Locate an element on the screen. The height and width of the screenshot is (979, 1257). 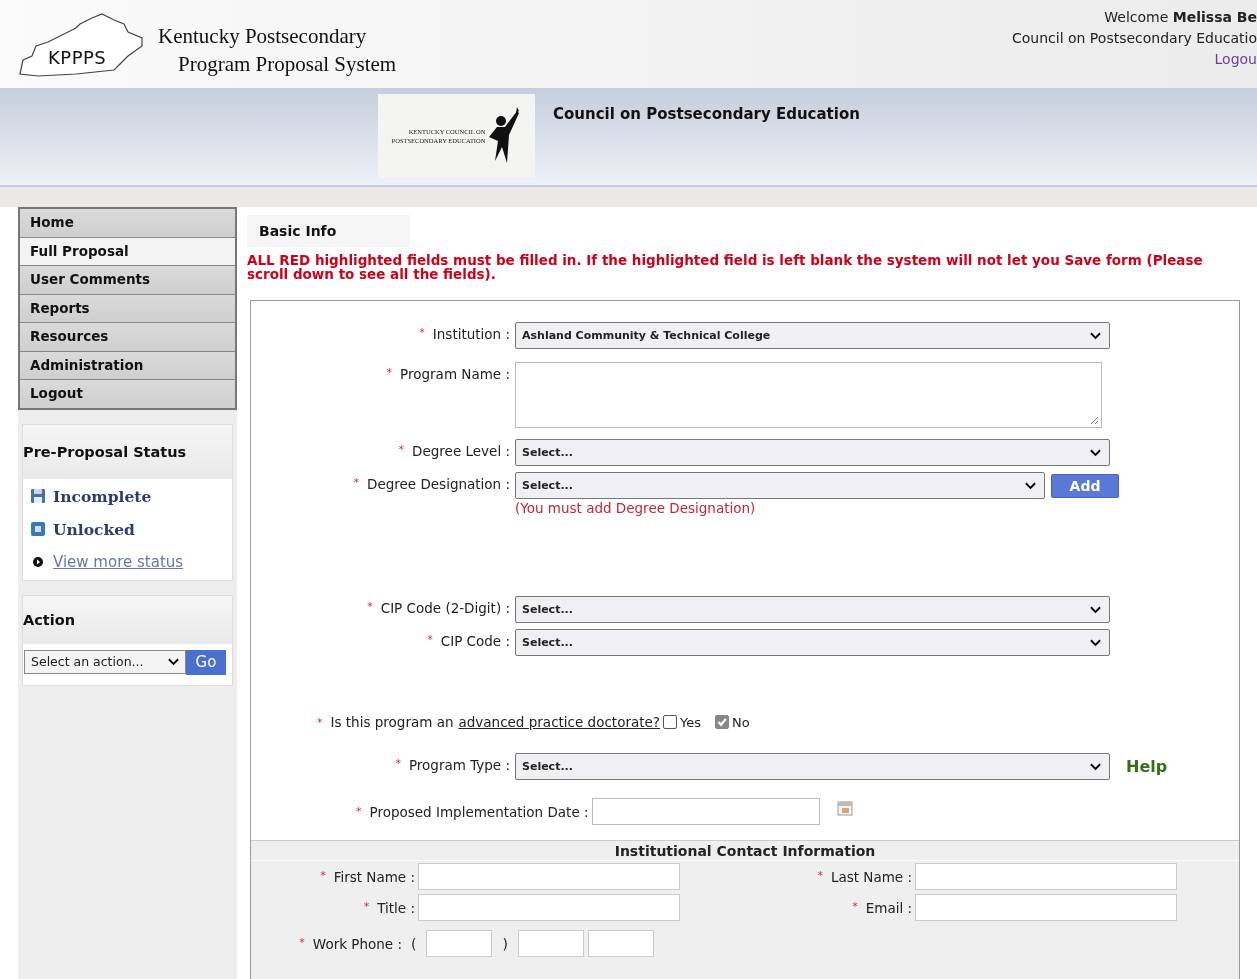
resize-grip-icon is located at coordinates (1094, 420).